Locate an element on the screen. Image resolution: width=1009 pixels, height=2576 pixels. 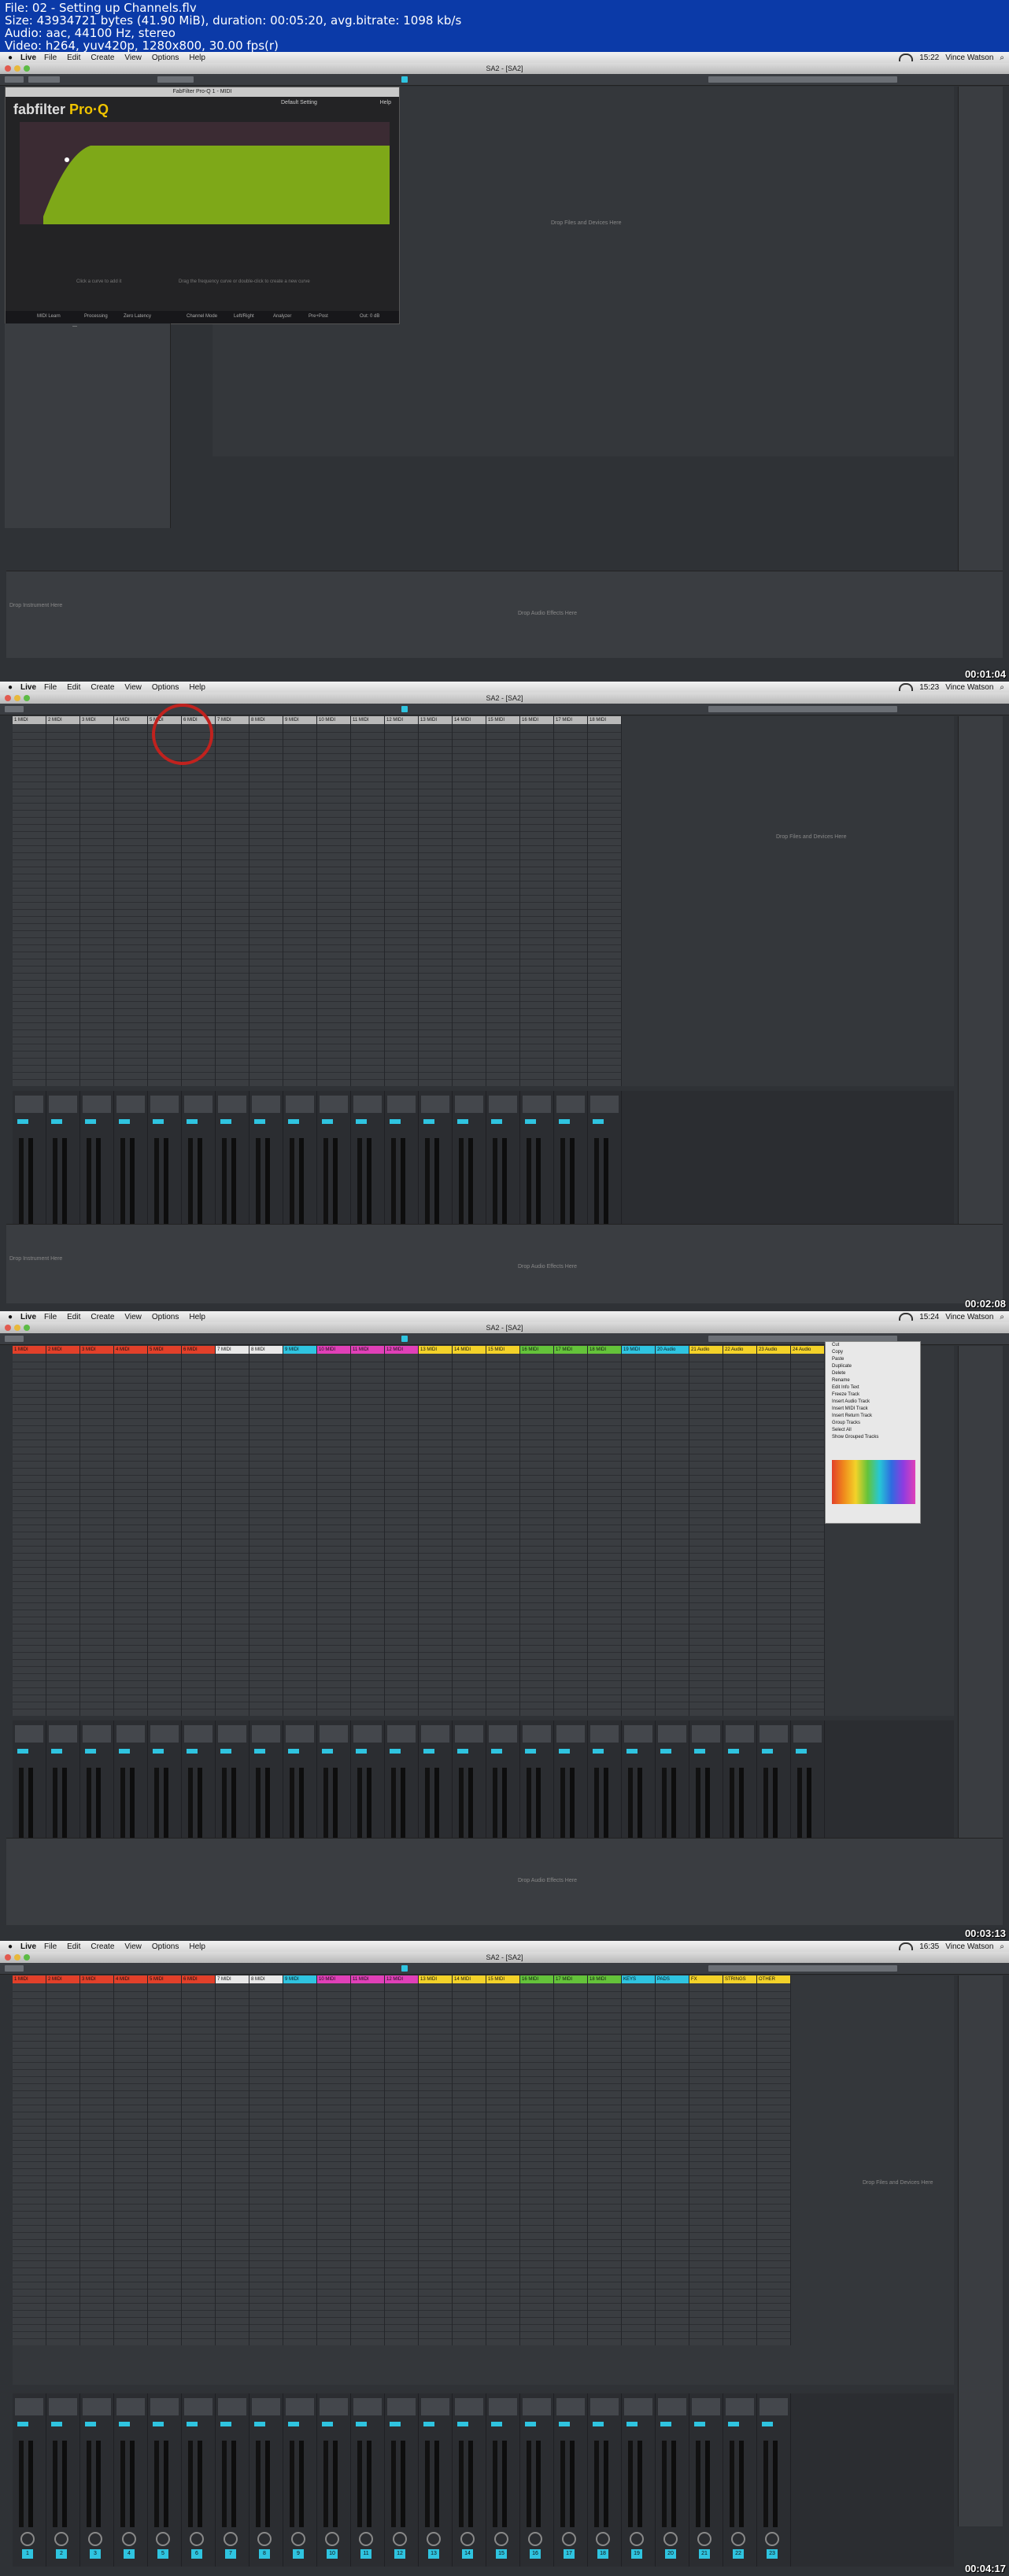
track-column: 9 MIDI is located at coordinates (300, 2160).